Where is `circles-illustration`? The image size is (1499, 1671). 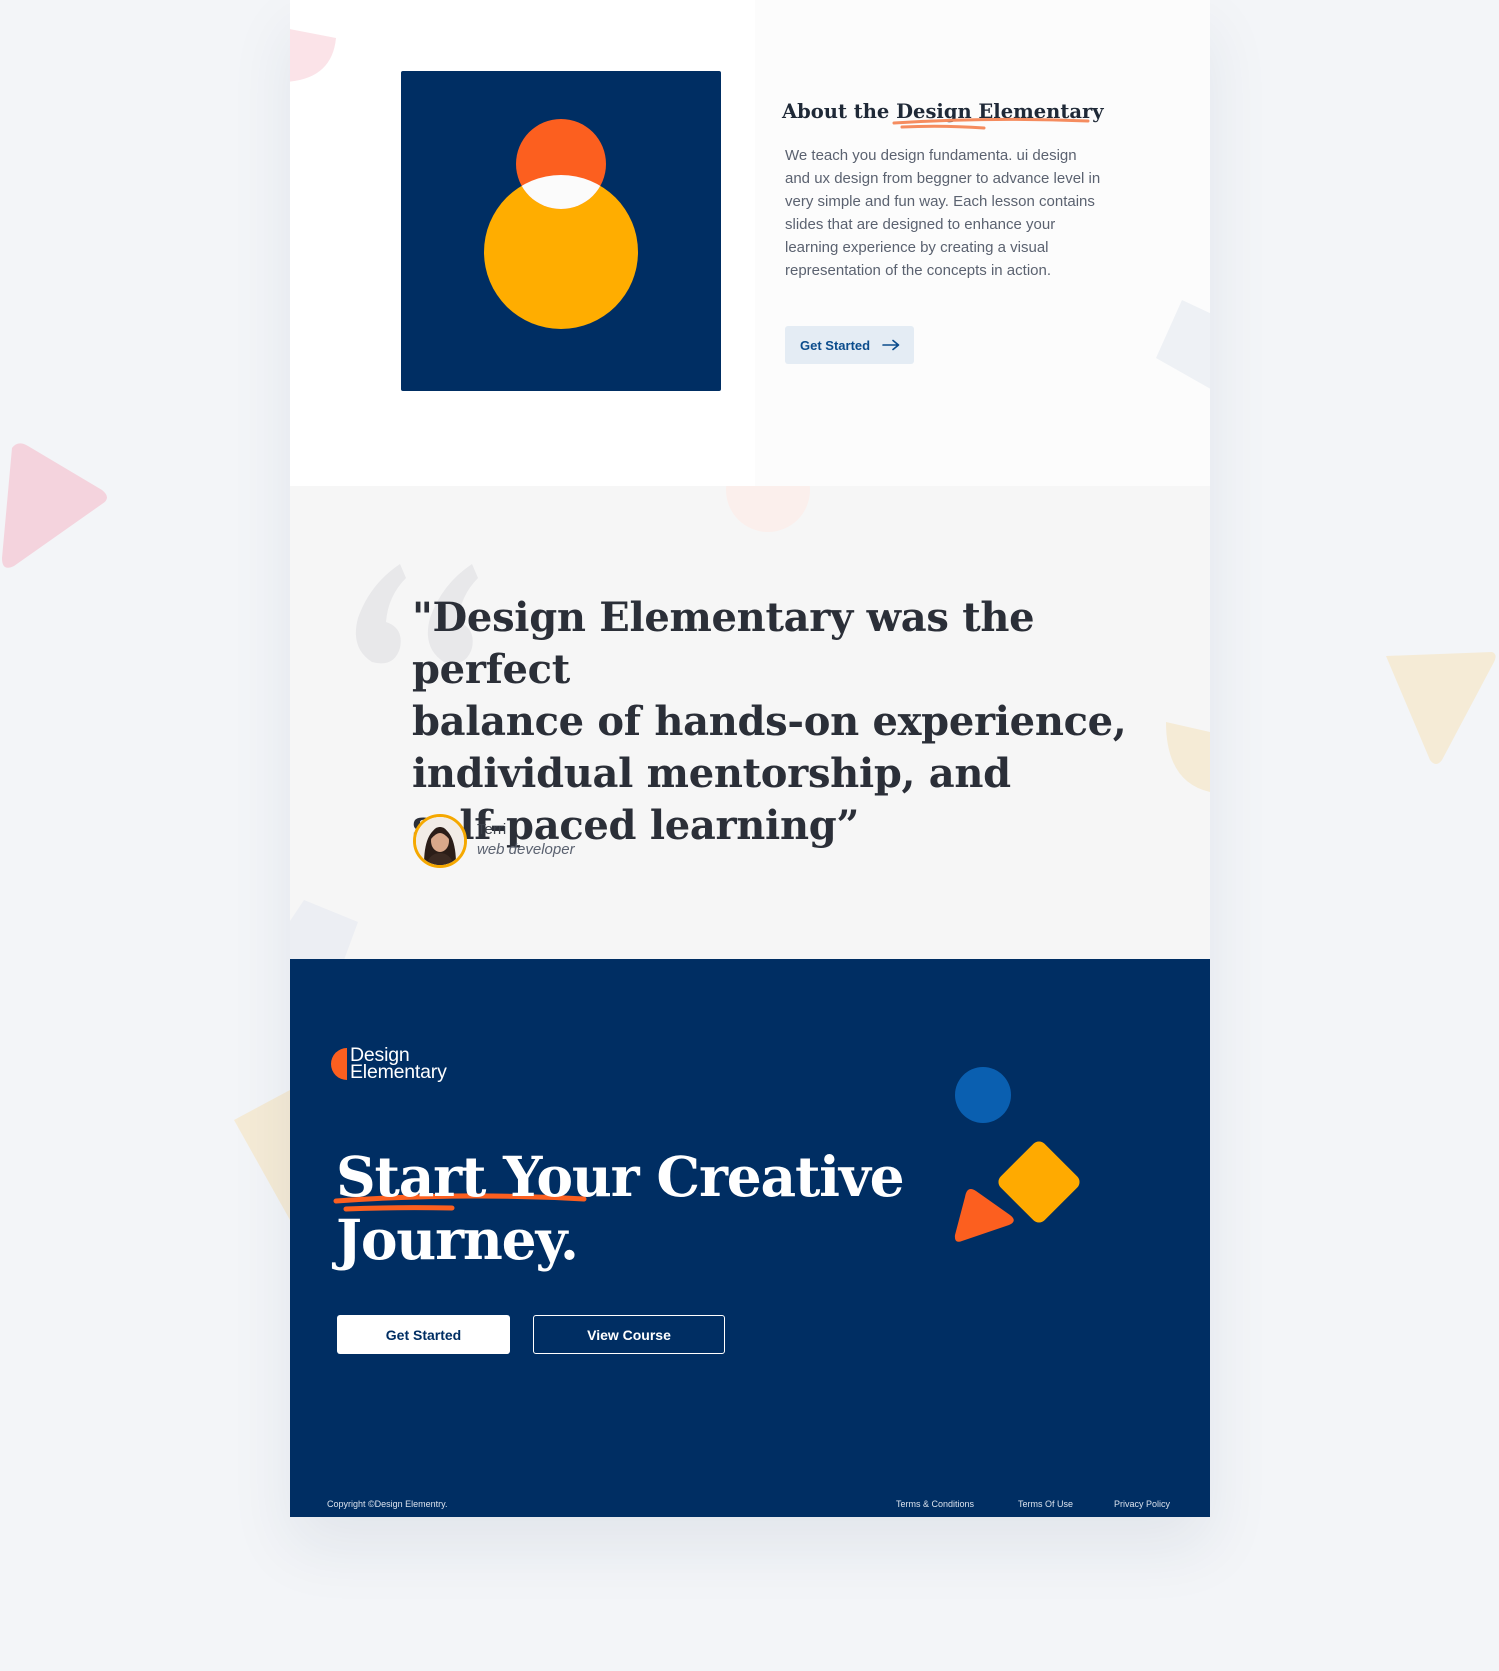 circles-illustration is located at coordinates (561, 224).